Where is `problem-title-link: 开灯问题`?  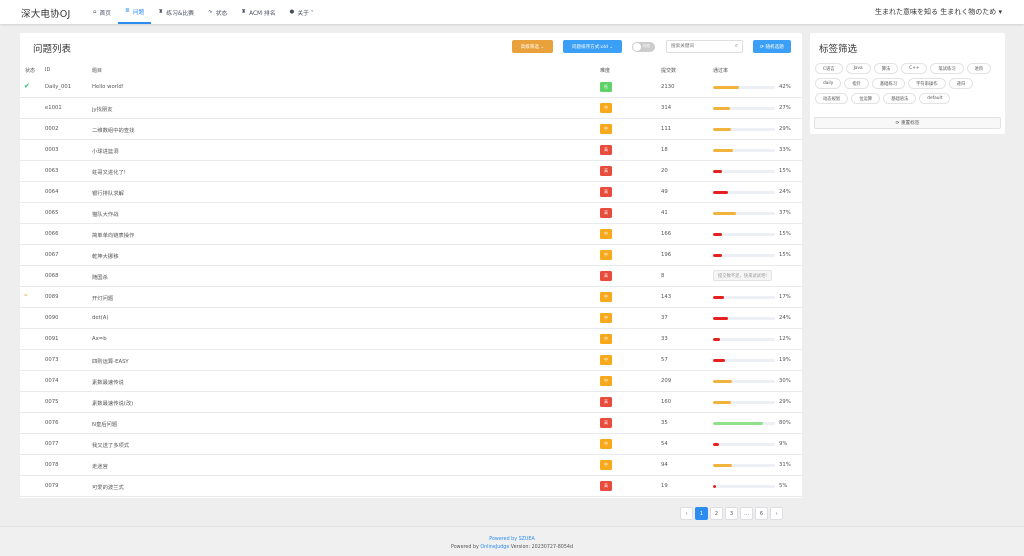 problem-title-link: 开灯问题 is located at coordinates (102, 298).